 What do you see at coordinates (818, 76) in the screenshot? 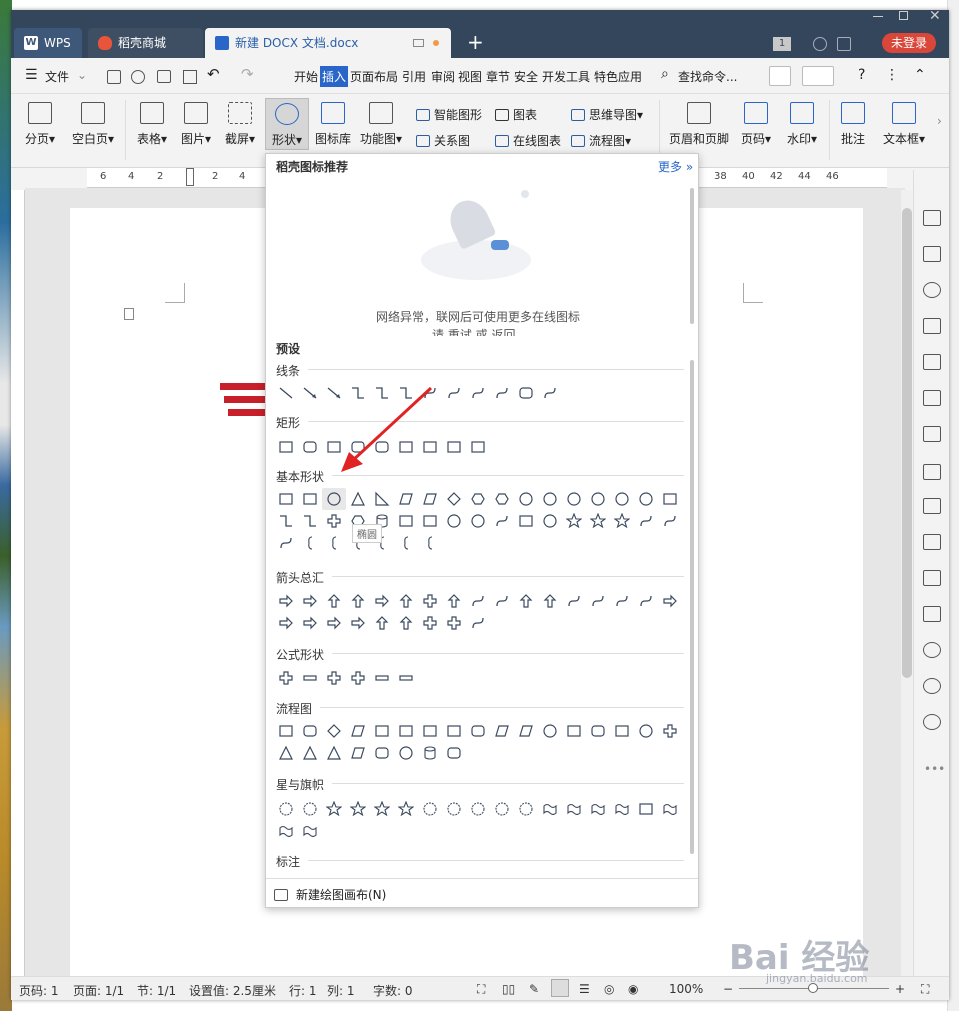
I see `sync-icon` at bounding box center [818, 76].